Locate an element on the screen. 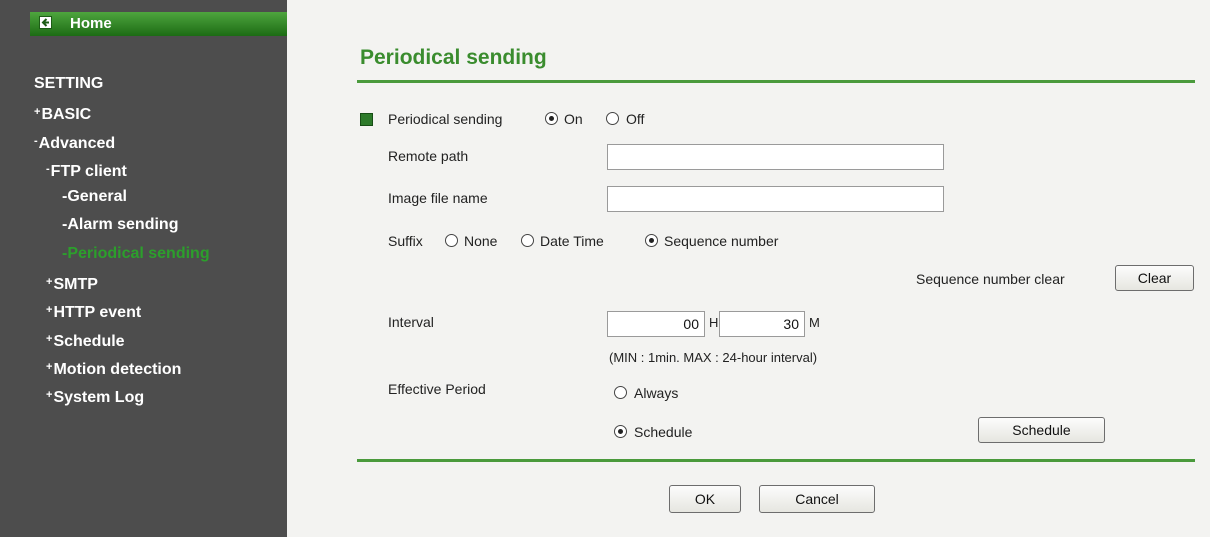 This screenshot has height=537, width=1210. sidebar-item-basic: +BASIC is located at coordinates (62, 113).